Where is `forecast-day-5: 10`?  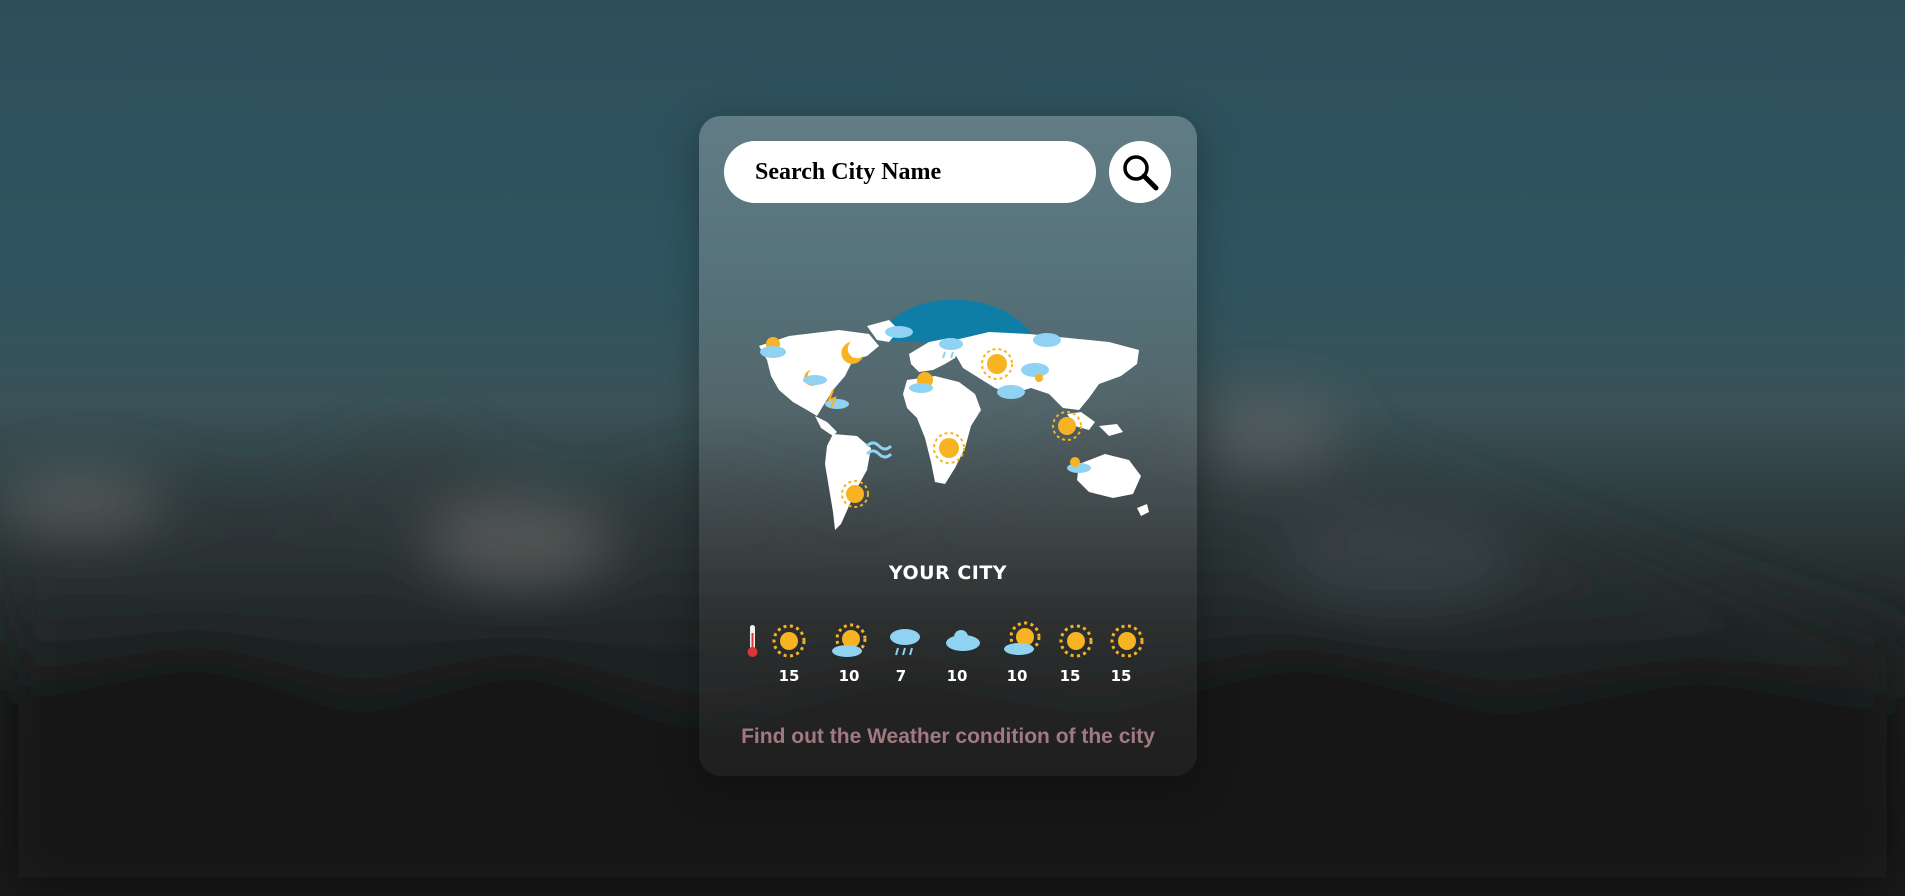
forecast-day-5: 10 is located at coordinates (1021, 656).